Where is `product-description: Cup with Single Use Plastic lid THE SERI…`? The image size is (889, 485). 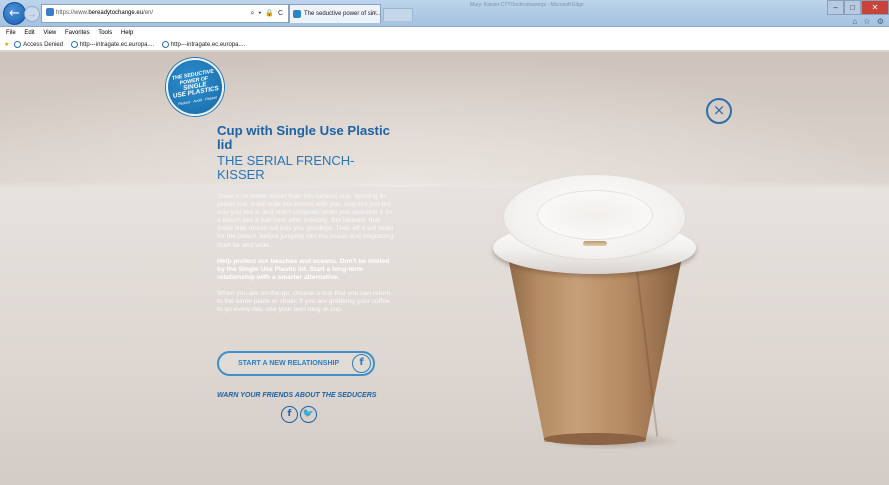 product-description: Cup with Single Use Plastic lid THE SERI… is located at coordinates (307, 219).